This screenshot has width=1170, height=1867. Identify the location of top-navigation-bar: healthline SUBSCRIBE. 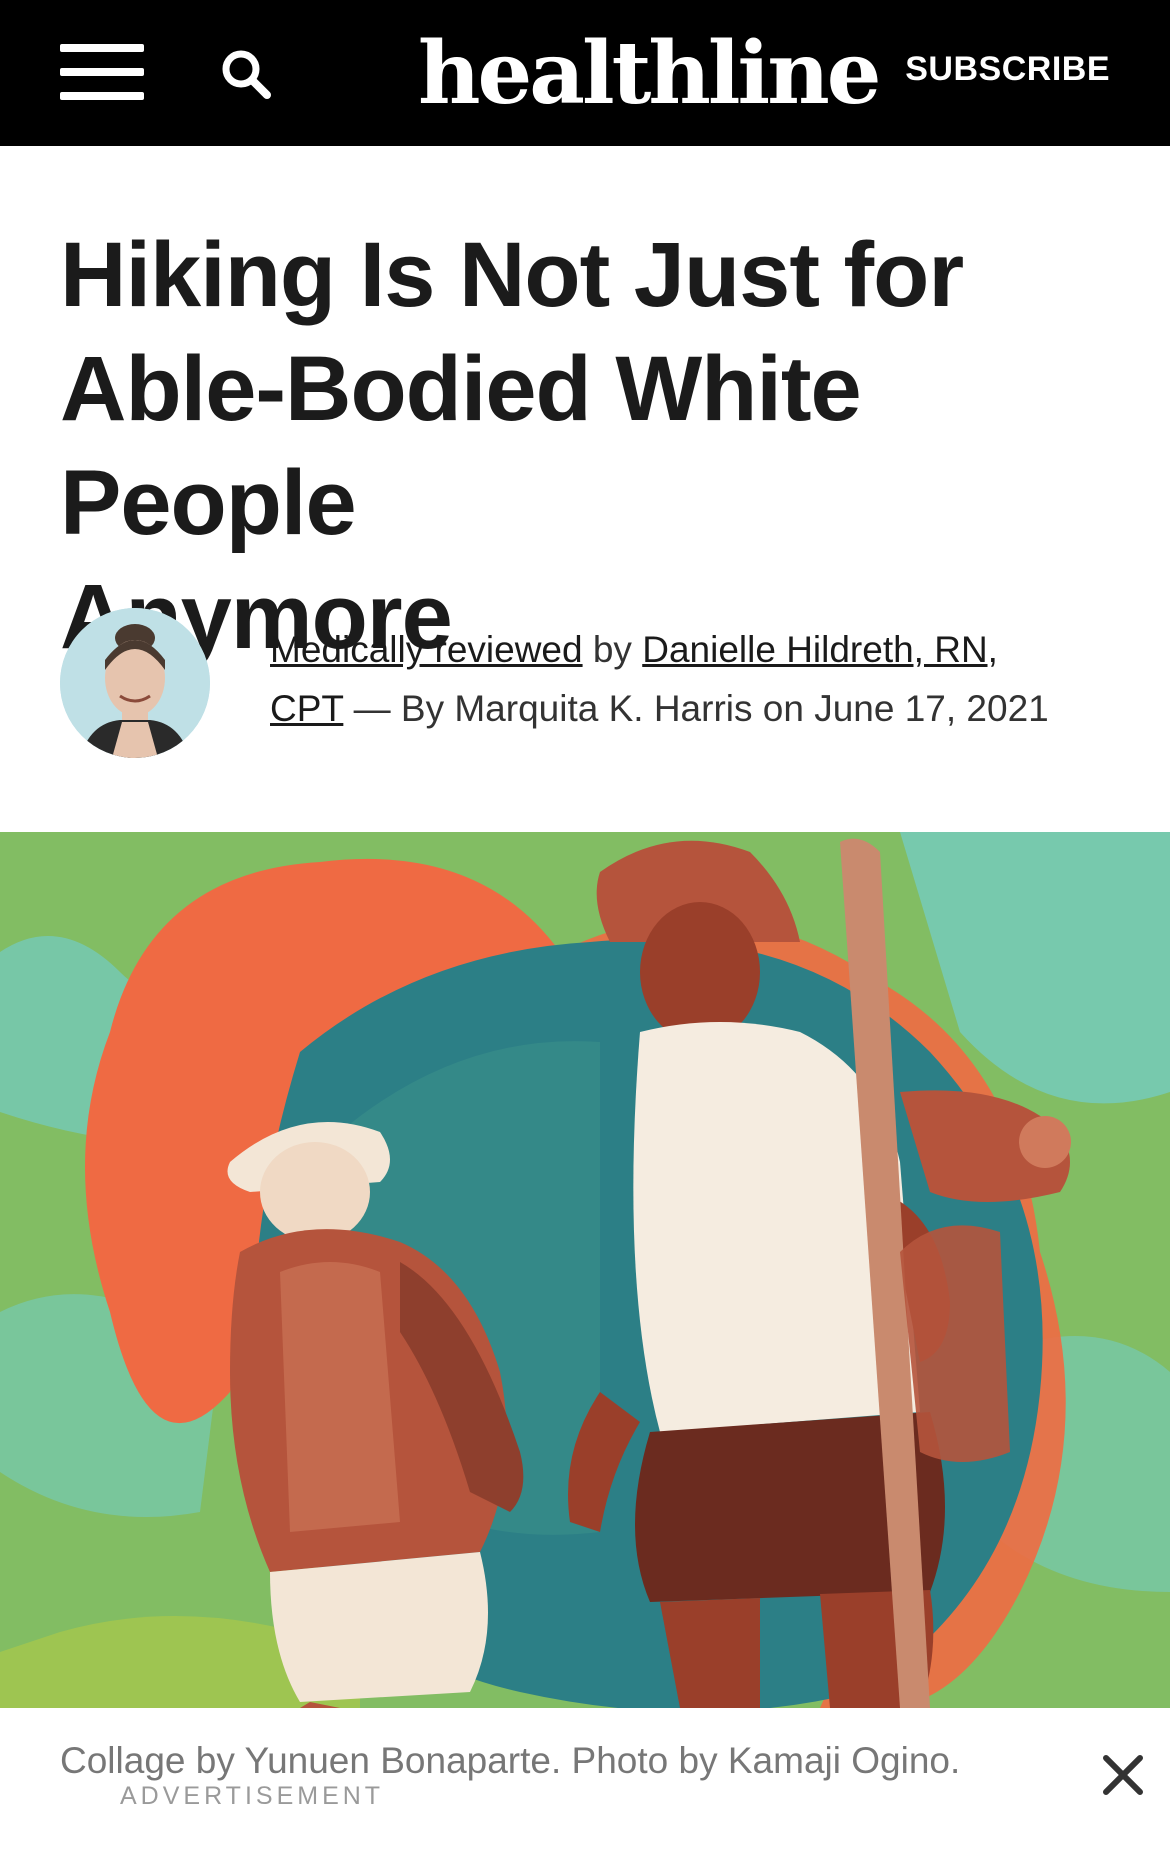
(585, 73).